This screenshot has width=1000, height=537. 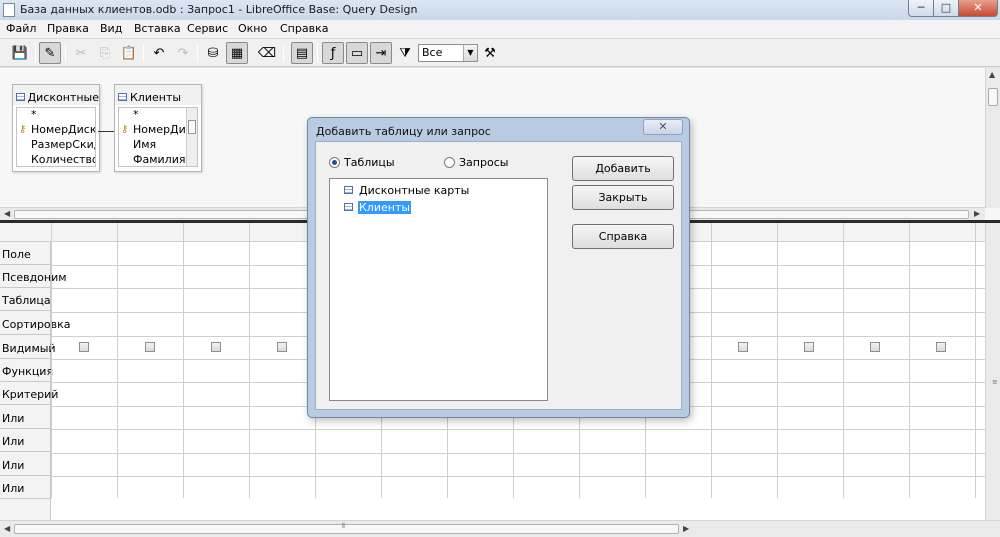 I want to click on distinct-values-icon: ⧩, so click(x=405, y=53).